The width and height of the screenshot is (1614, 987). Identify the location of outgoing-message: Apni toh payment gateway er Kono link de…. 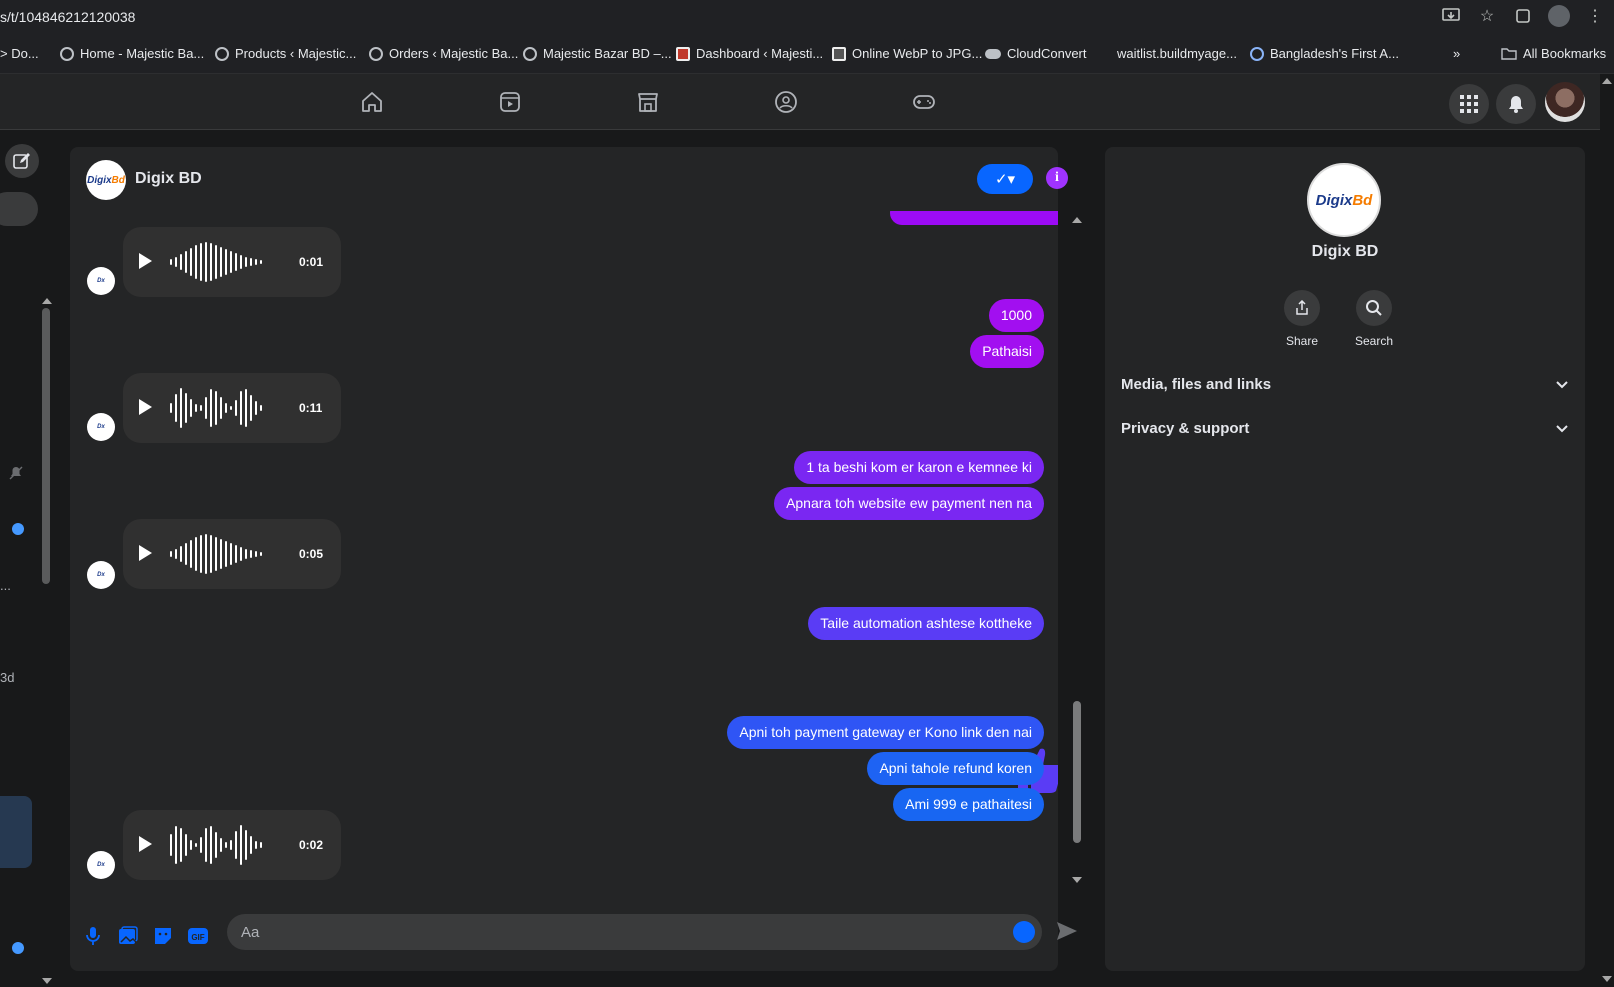
(885, 732).